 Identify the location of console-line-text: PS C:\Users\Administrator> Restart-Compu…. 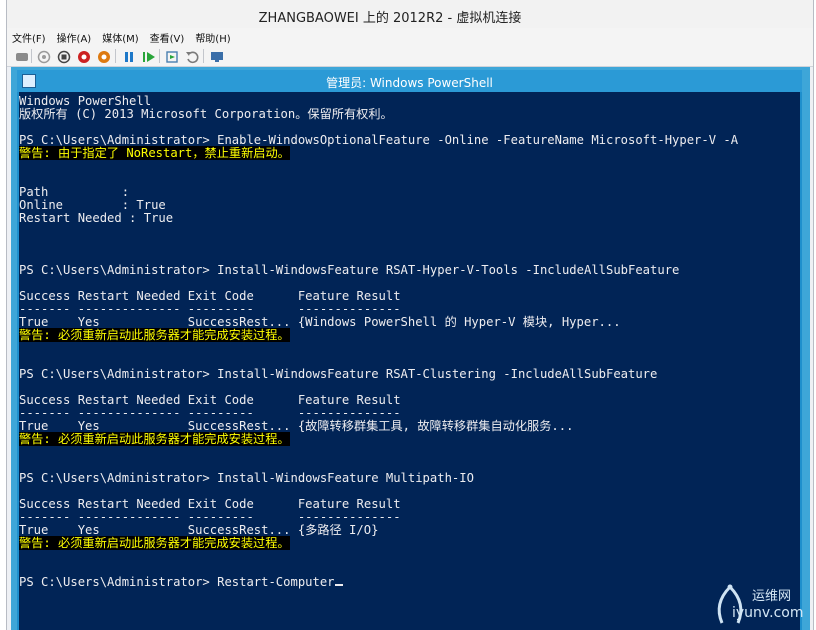
(177, 582).